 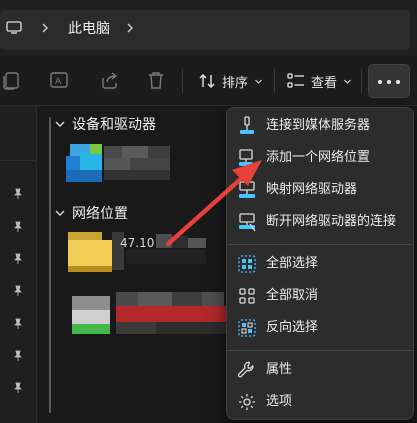 I want to click on more-options-button, so click(x=389, y=81).